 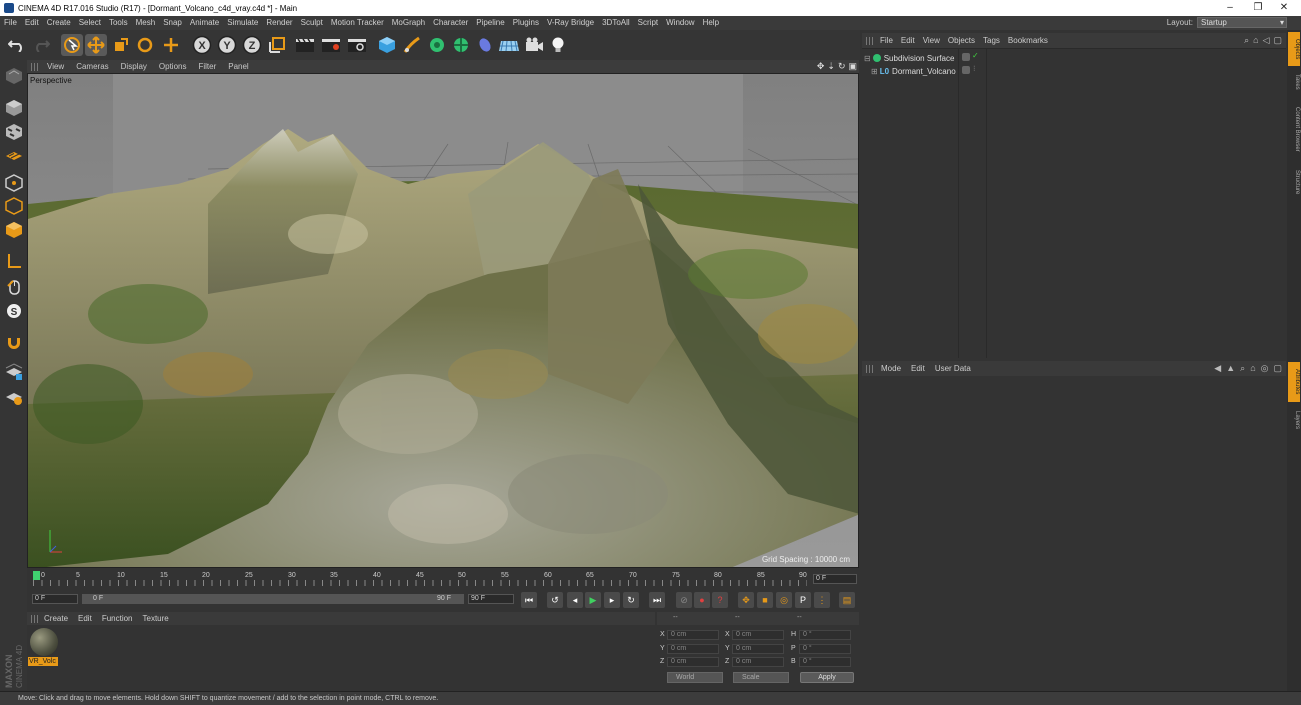 What do you see at coordinates (85, 618) in the screenshot?
I see `material-menu-edit: Edit` at bounding box center [85, 618].